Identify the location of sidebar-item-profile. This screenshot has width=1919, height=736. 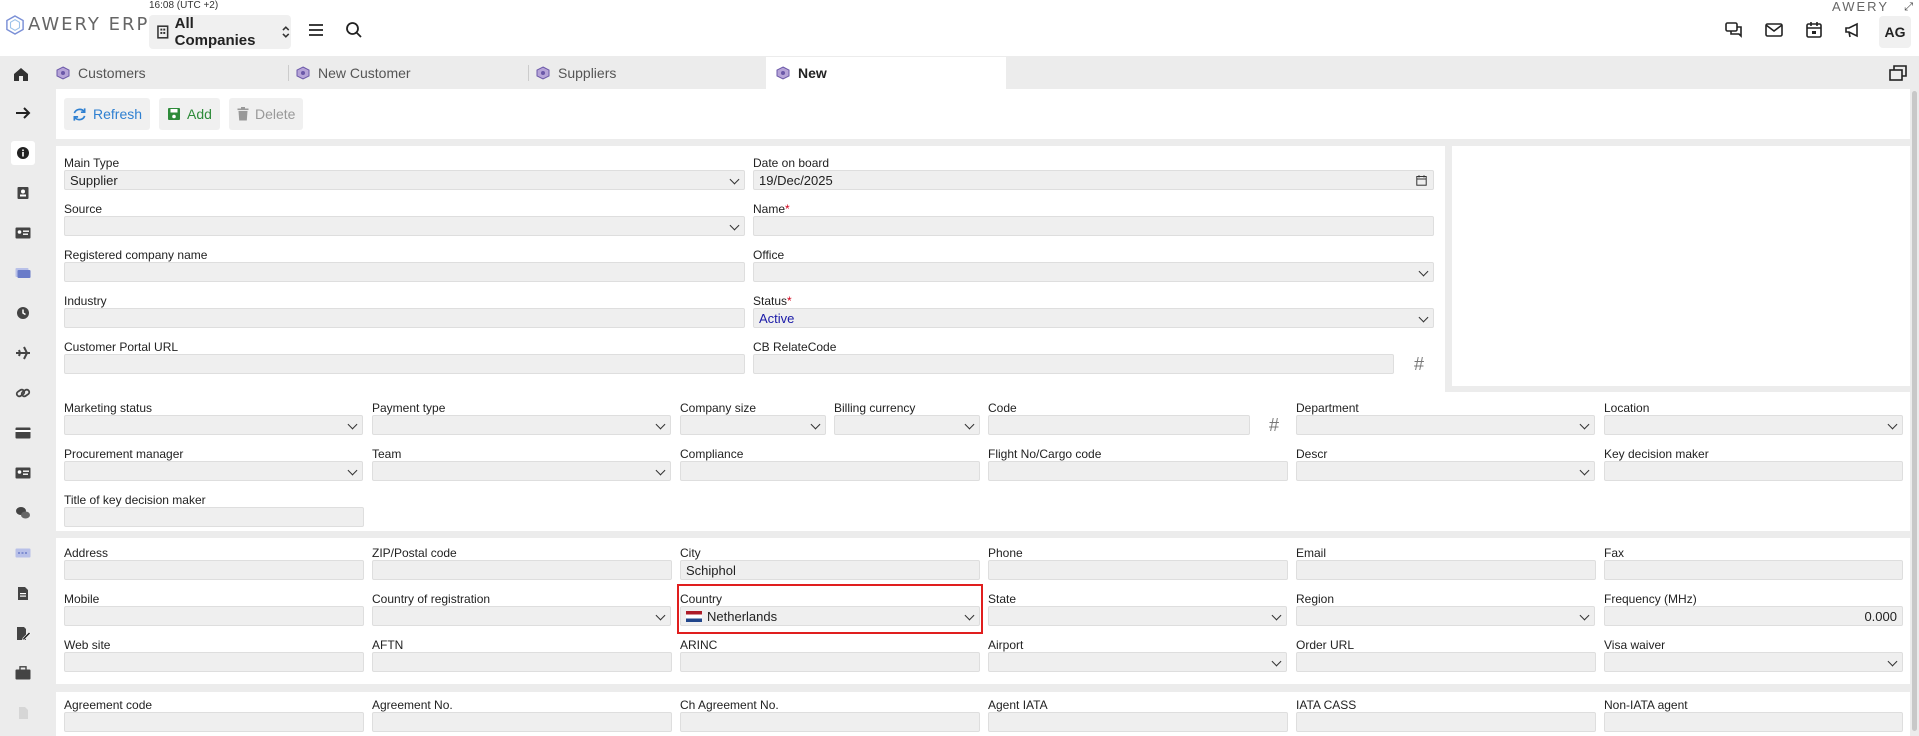
(23, 473).